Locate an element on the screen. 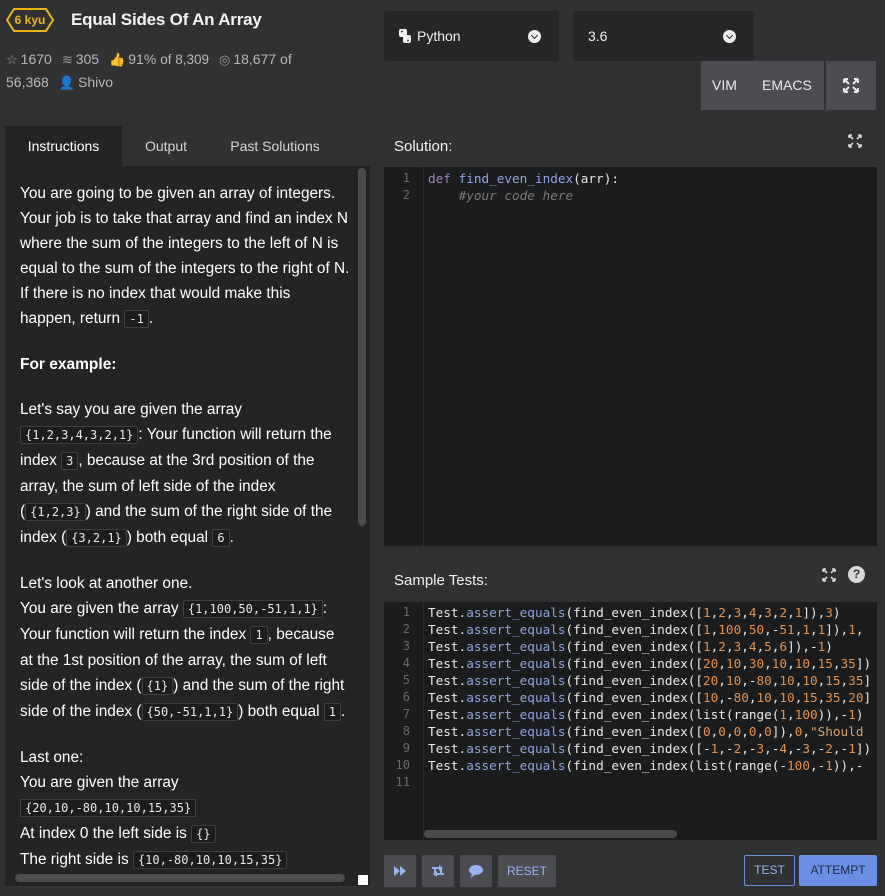 The width and height of the screenshot is (885, 896). code-token: 3 is located at coordinates (829, 612).